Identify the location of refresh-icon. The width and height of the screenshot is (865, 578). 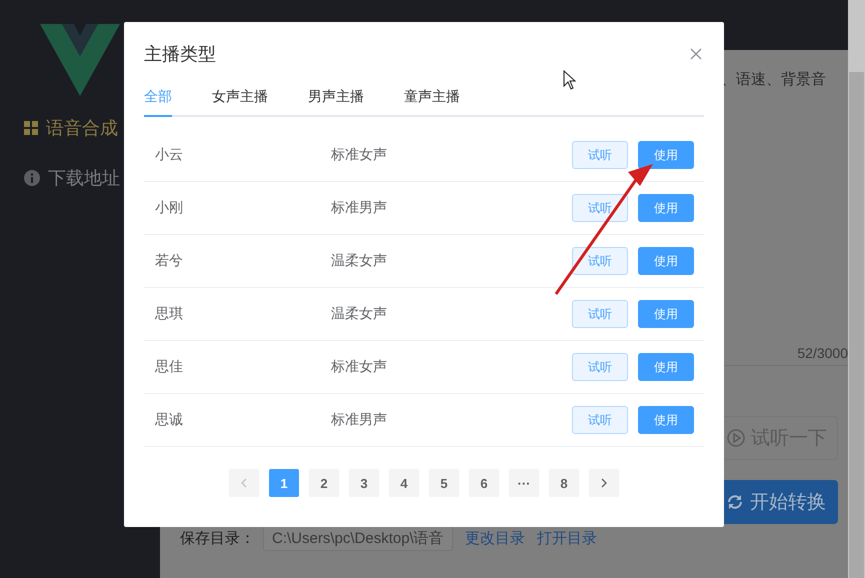
(735, 502).